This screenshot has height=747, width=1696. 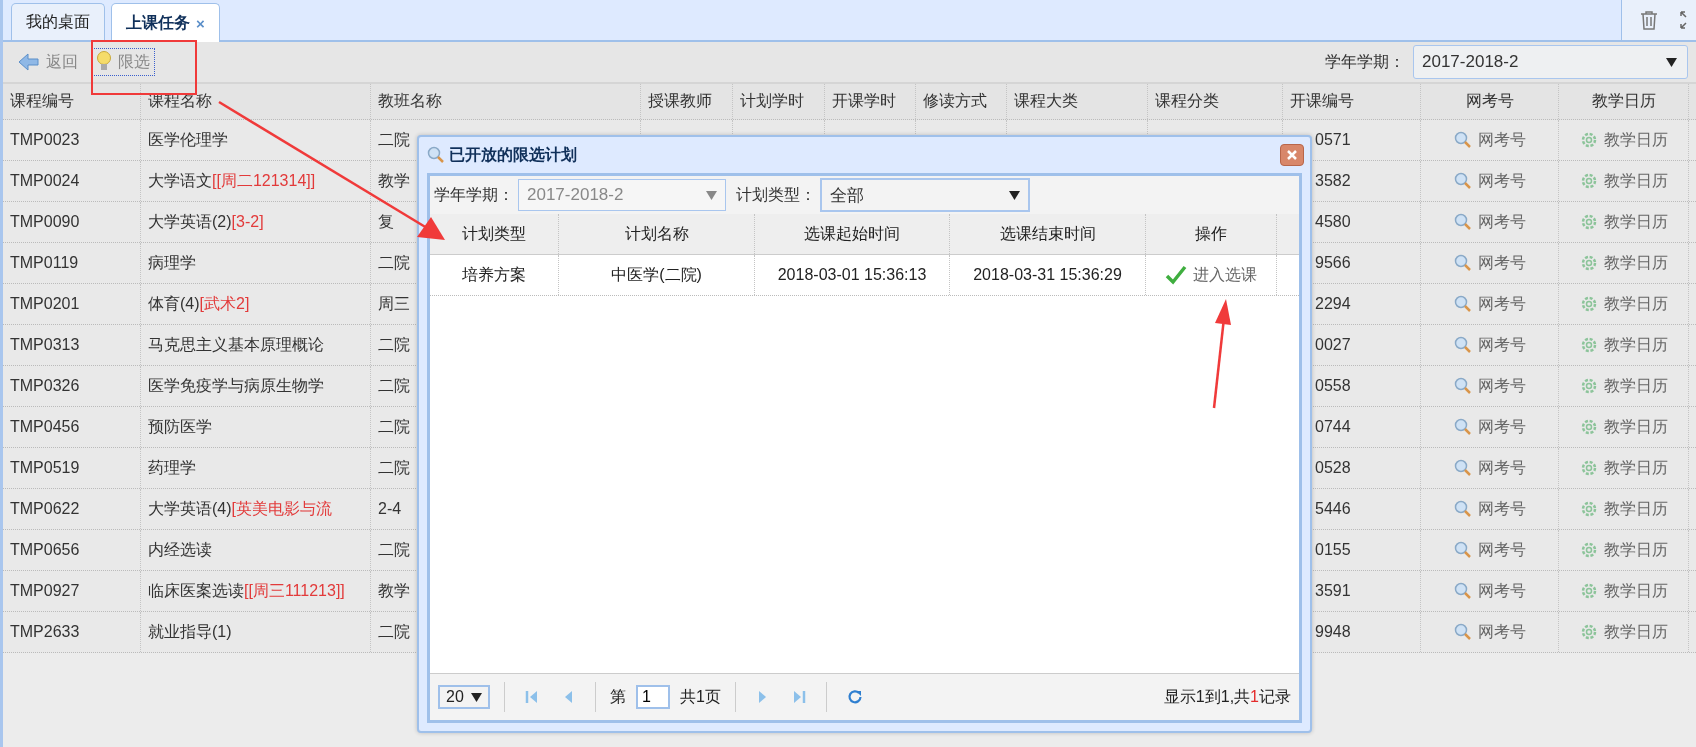 I want to click on table-cell: 中医学(二院), so click(x=657, y=275).